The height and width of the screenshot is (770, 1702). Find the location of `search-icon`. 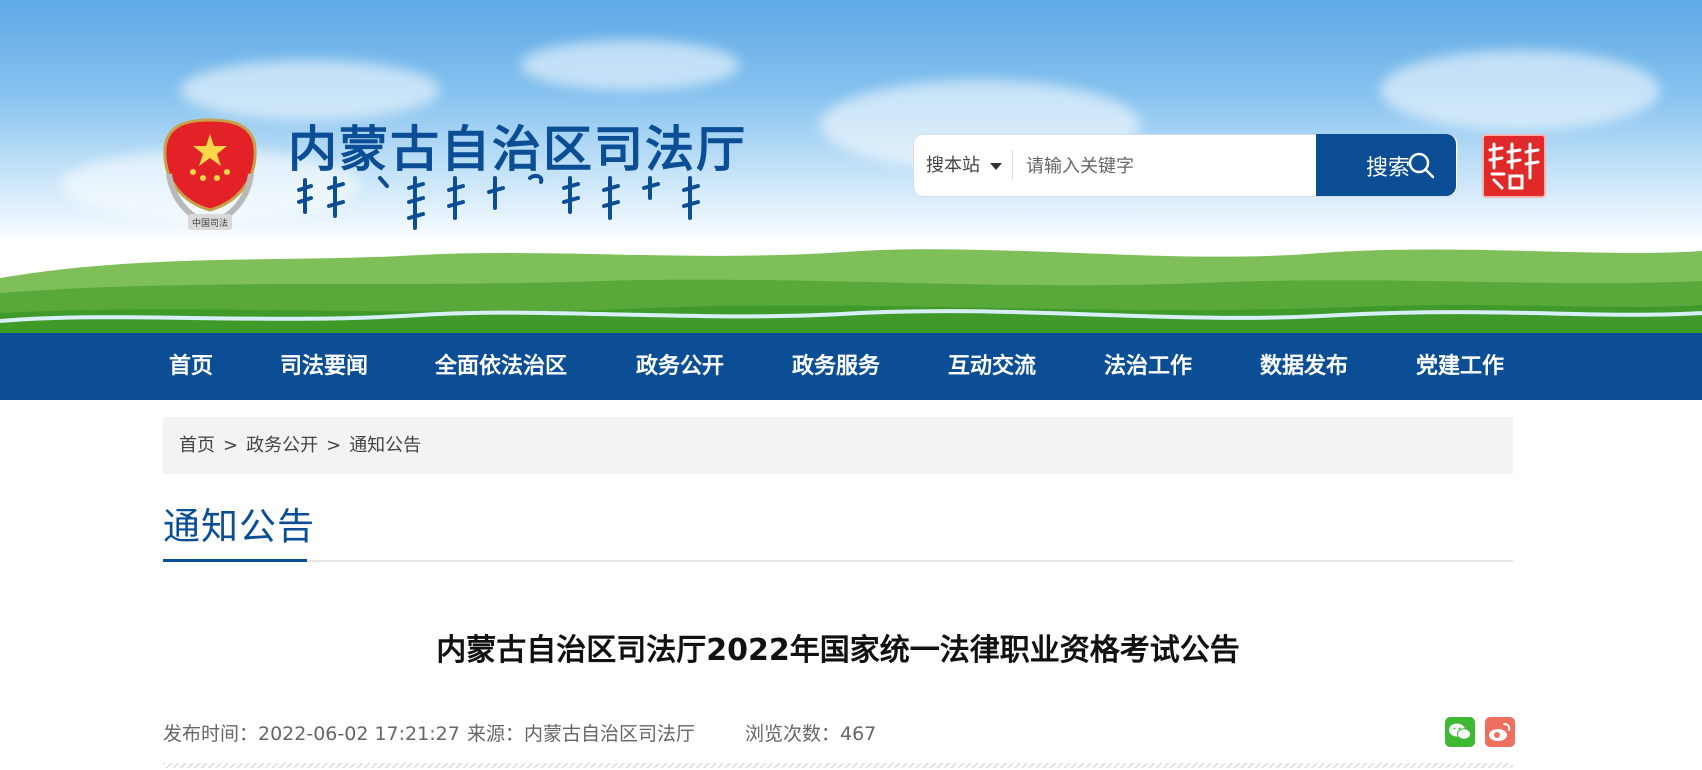

search-icon is located at coordinates (1421, 165).